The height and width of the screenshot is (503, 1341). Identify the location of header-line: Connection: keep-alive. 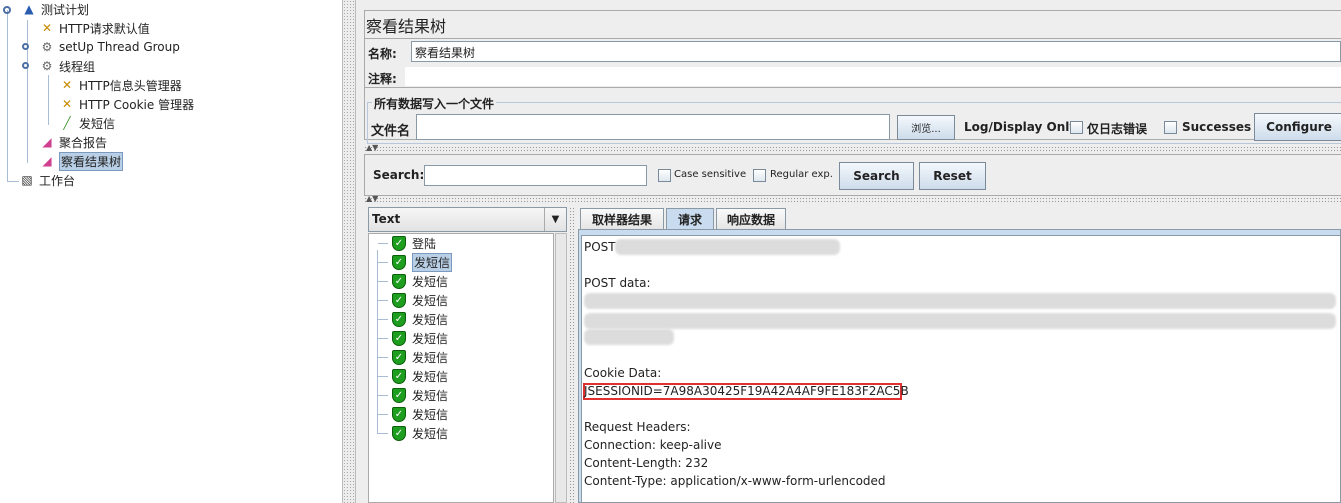
(653, 445).